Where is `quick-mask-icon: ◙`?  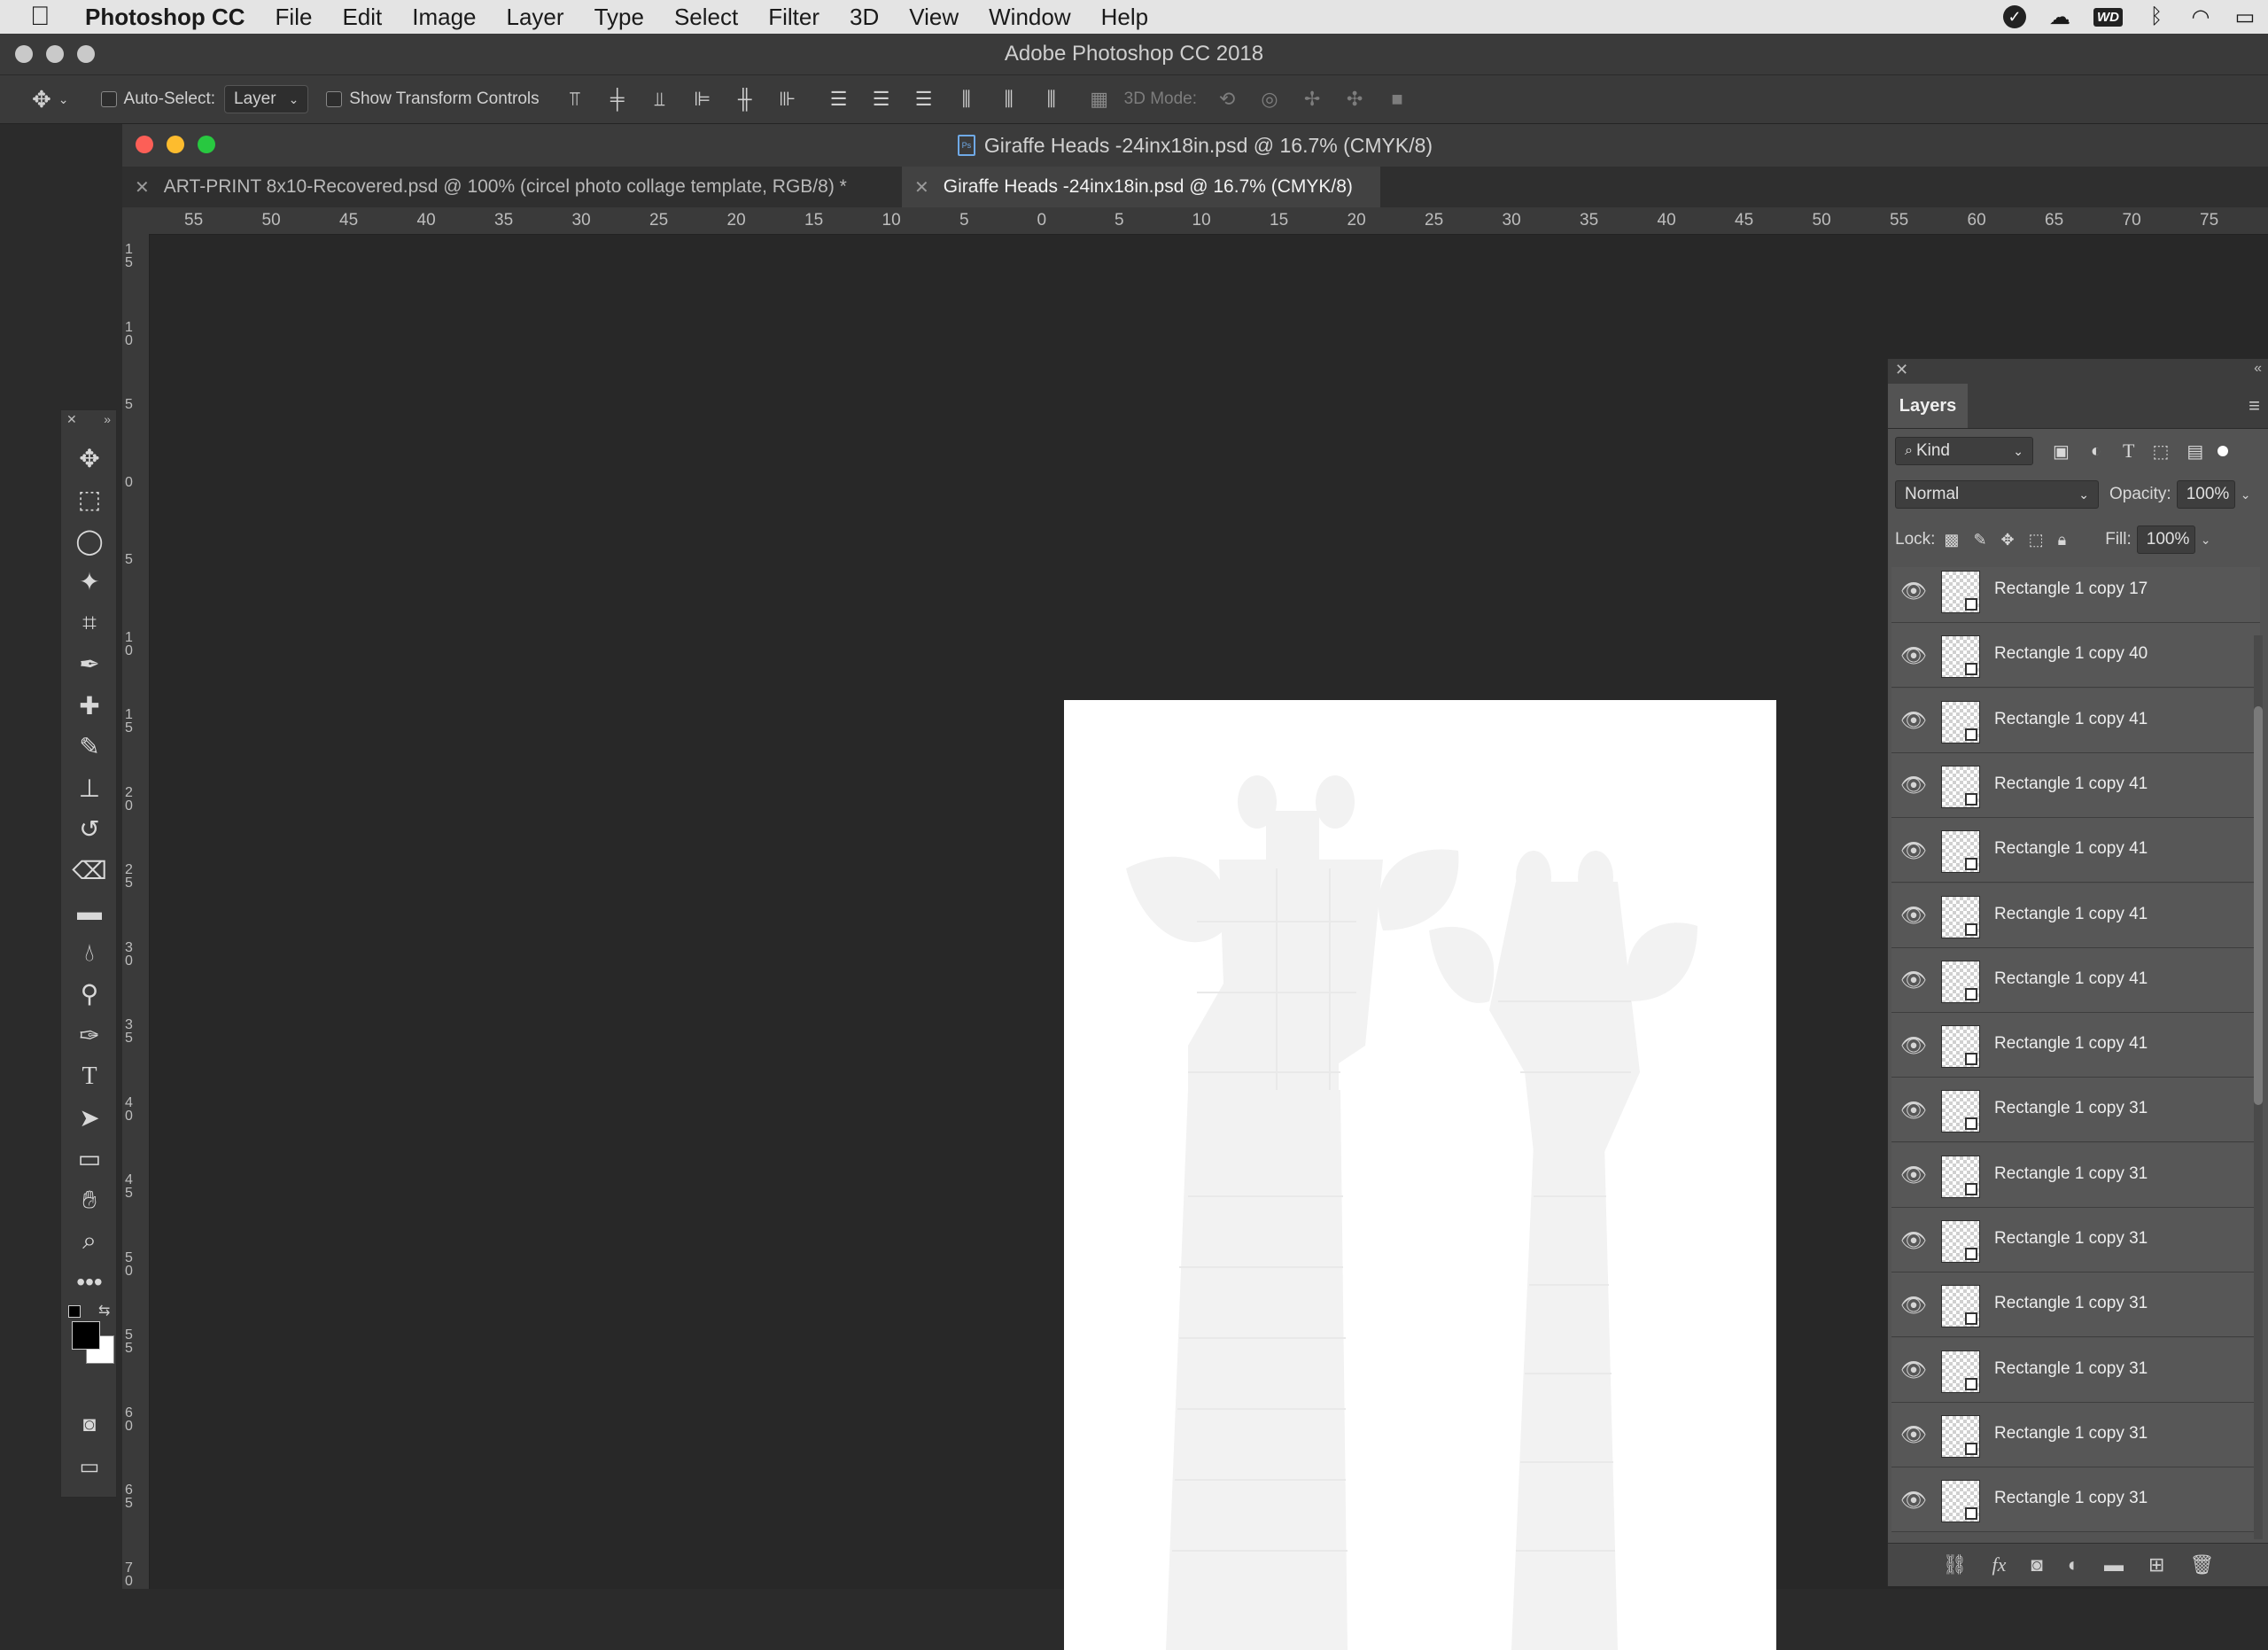 quick-mask-icon: ◙ is located at coordinates (89, 1425).